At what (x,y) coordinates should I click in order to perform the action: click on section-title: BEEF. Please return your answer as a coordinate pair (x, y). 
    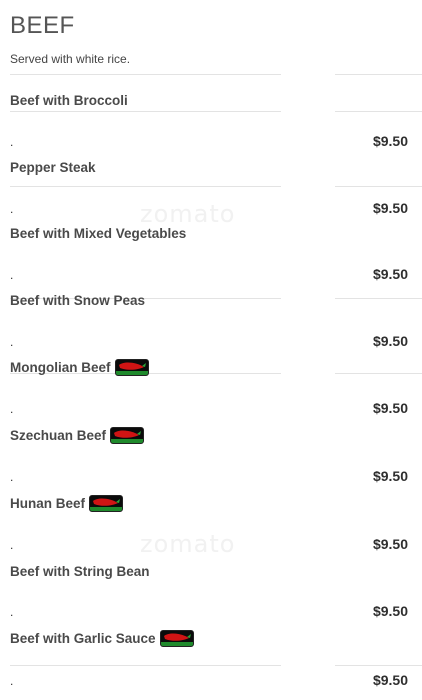
    Looking at the image, I should click on (42, 25).